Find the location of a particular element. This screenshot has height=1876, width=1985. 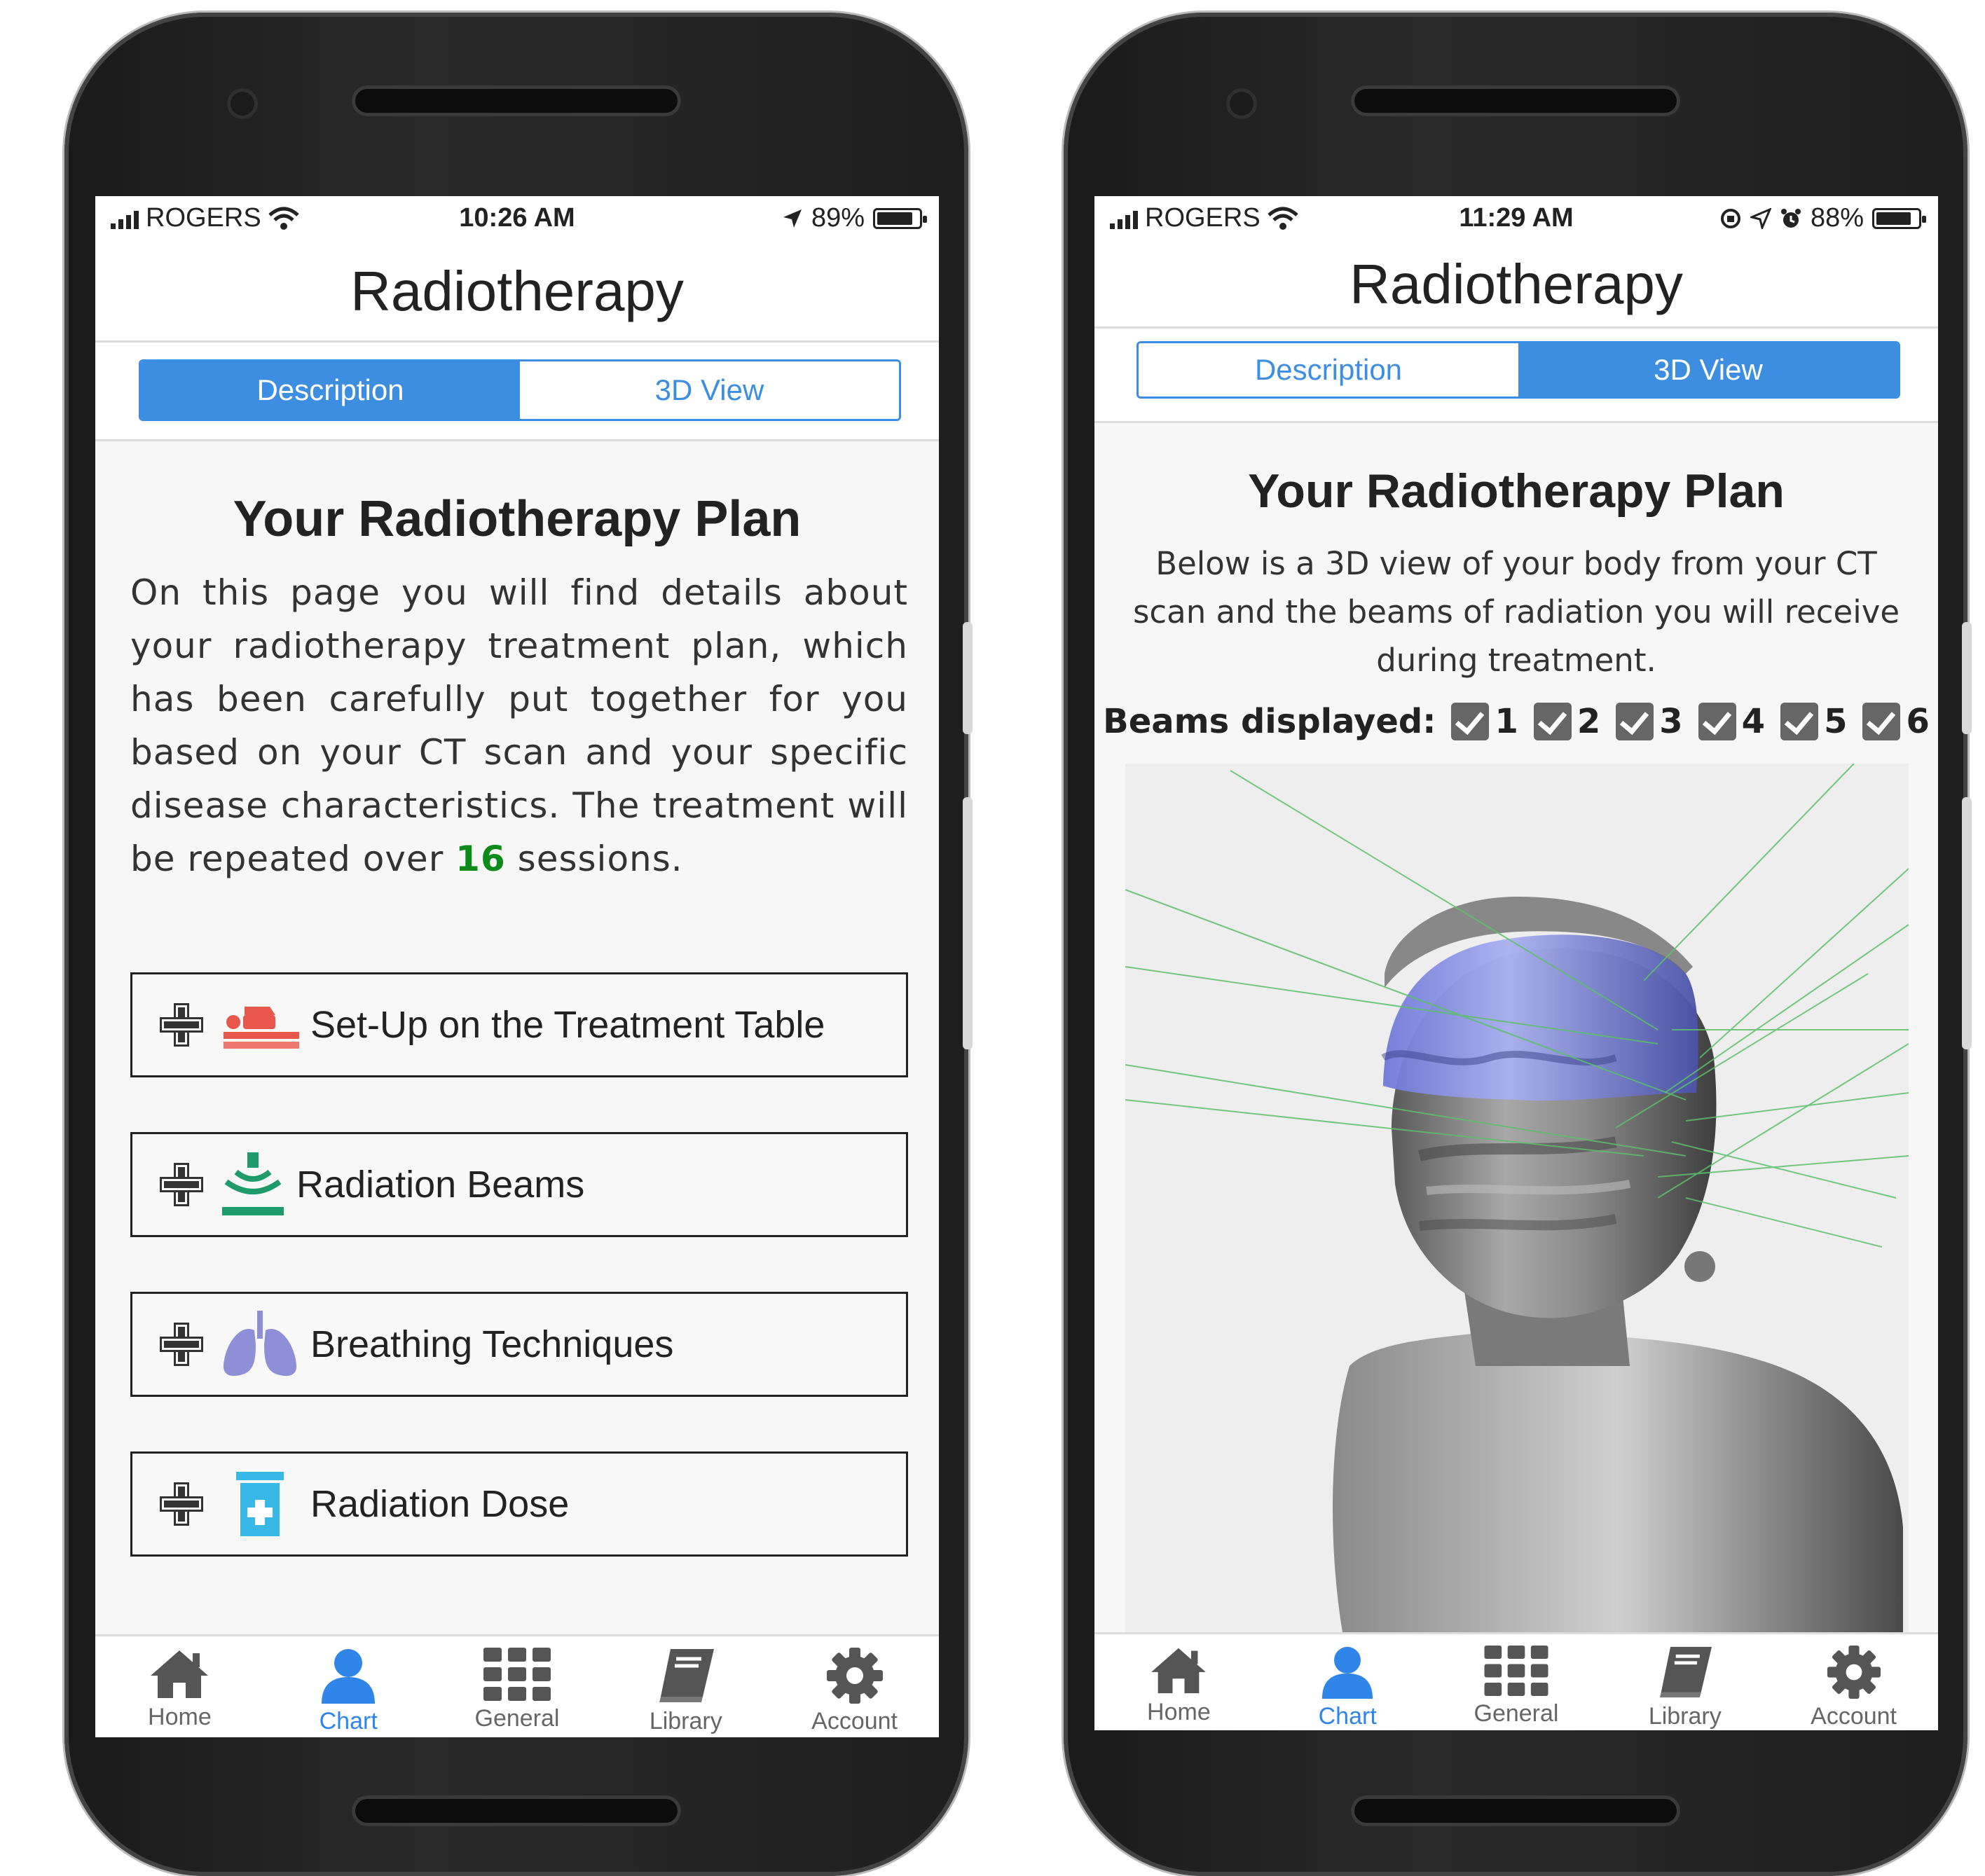

section-breathing: Breathing Techniques is located at coordinates (519, 1344).